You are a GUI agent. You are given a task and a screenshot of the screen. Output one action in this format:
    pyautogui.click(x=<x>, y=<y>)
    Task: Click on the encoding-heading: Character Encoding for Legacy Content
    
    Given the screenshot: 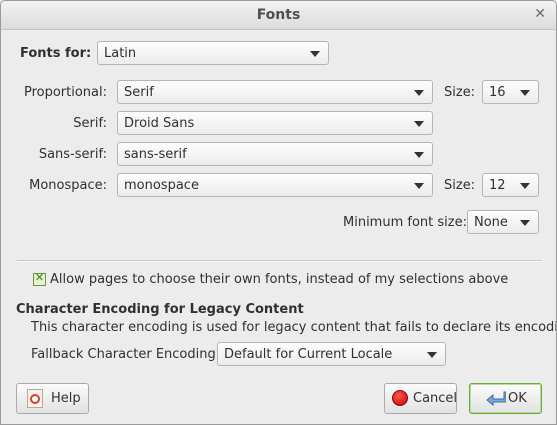 What is the action you would take?
    pyautogui.click(x=160, y=309)
    